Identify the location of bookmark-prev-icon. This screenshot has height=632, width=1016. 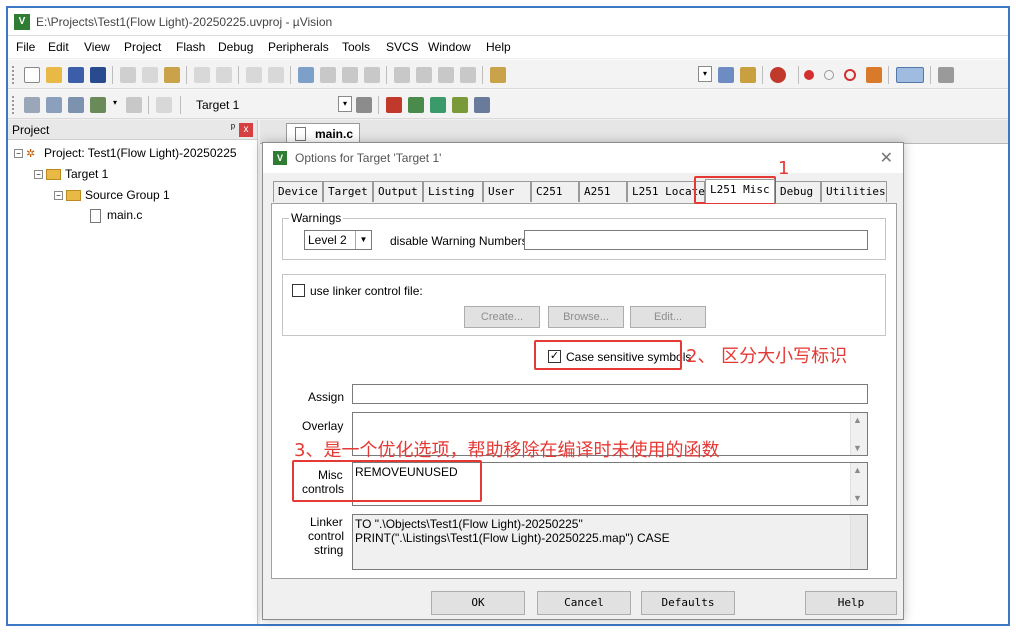
(328, 75).